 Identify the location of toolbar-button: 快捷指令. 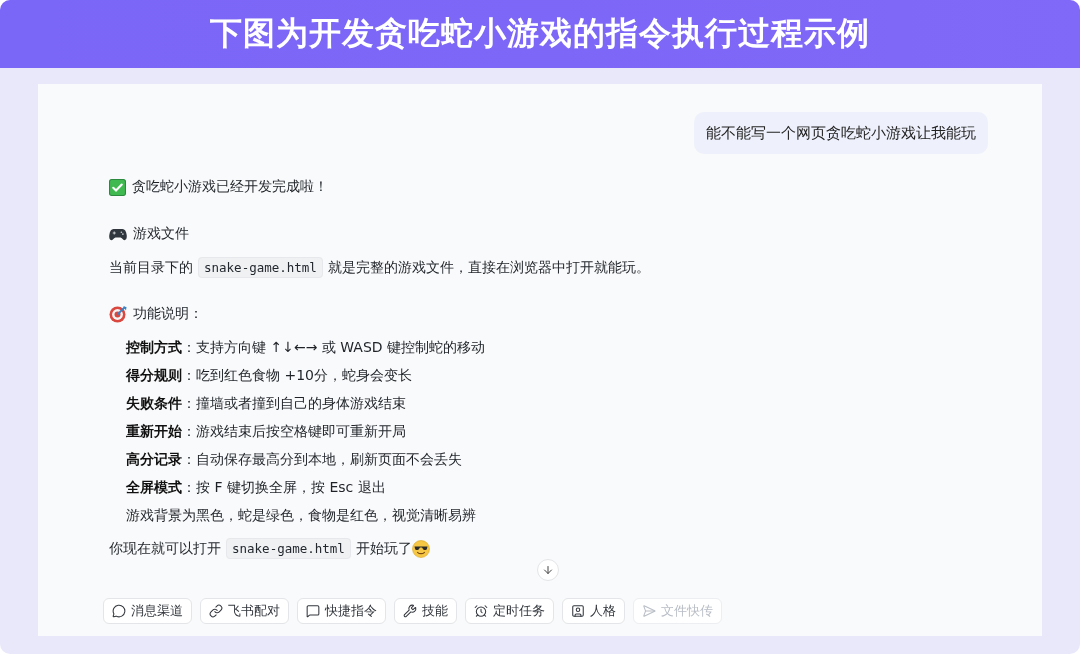
(341, 611).